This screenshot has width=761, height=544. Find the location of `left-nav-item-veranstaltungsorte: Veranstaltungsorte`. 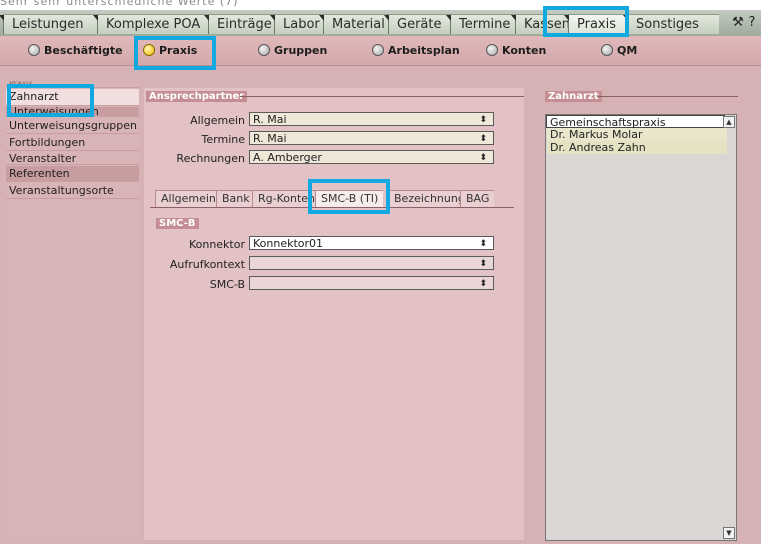

left-nav-item-veranstaltungsorte: Veranstaltungsorte is located at coordinates (72, 191).